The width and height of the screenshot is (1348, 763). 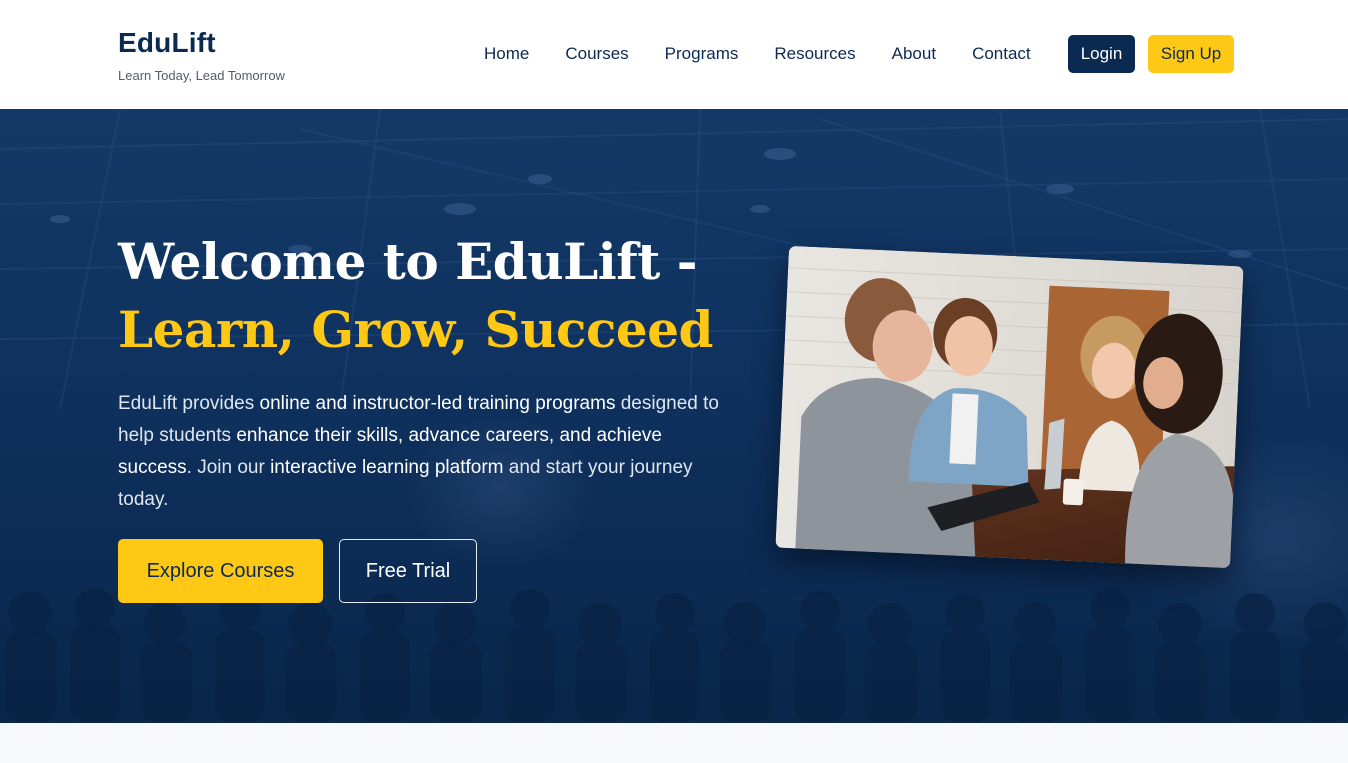 What do you see at coordinates (415, 329) in the screenshot?
I see `hero-heading-line2: Learn, Grow, Succeed` at bounding box center [415, 329].